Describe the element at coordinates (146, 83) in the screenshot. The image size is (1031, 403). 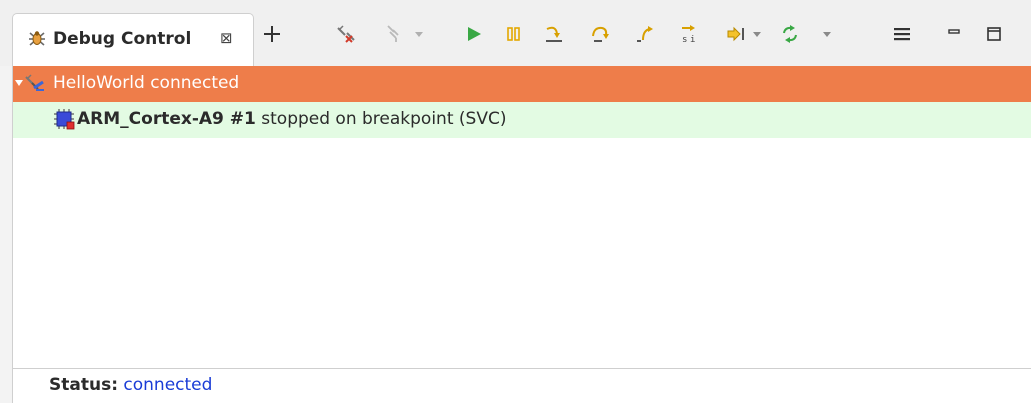
I see `connection-label: HelloWorld connected` at that location.